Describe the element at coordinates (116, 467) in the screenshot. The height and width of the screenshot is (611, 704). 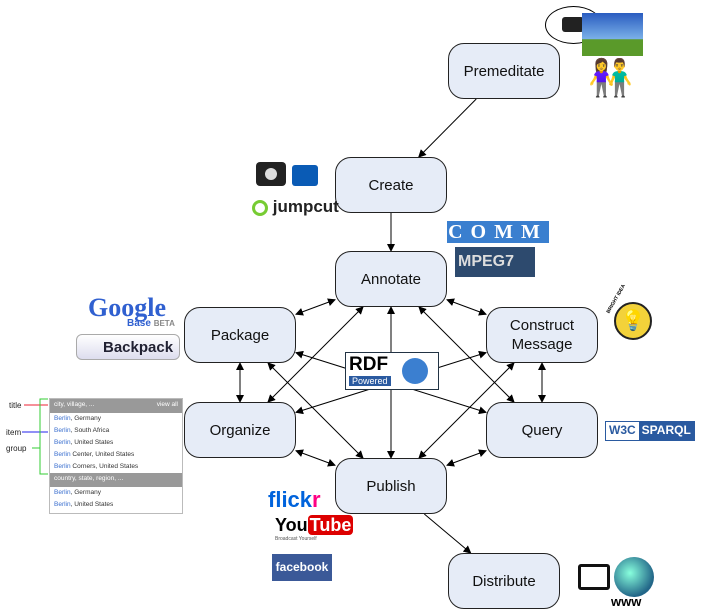
I see `list-item: Berlin Corners, United States` at that location.